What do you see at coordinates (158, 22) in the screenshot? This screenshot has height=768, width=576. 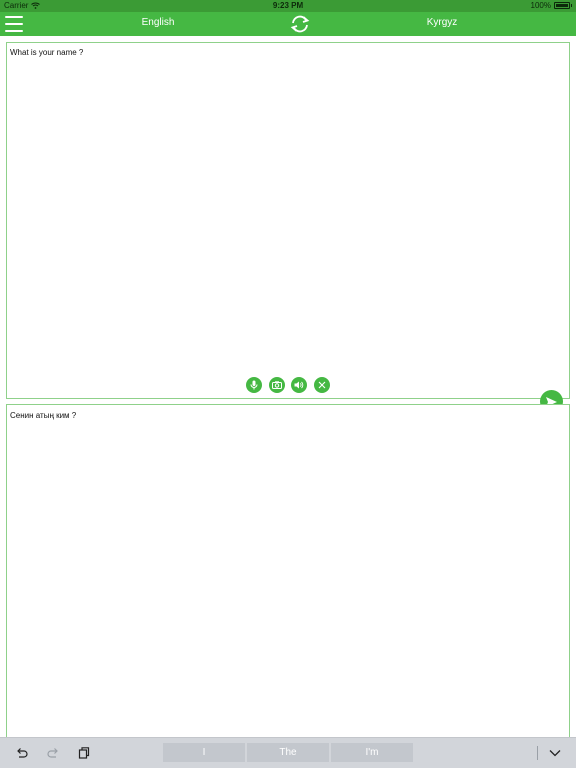 I see `source-language-selector: English` at bounding box center [158, 22].